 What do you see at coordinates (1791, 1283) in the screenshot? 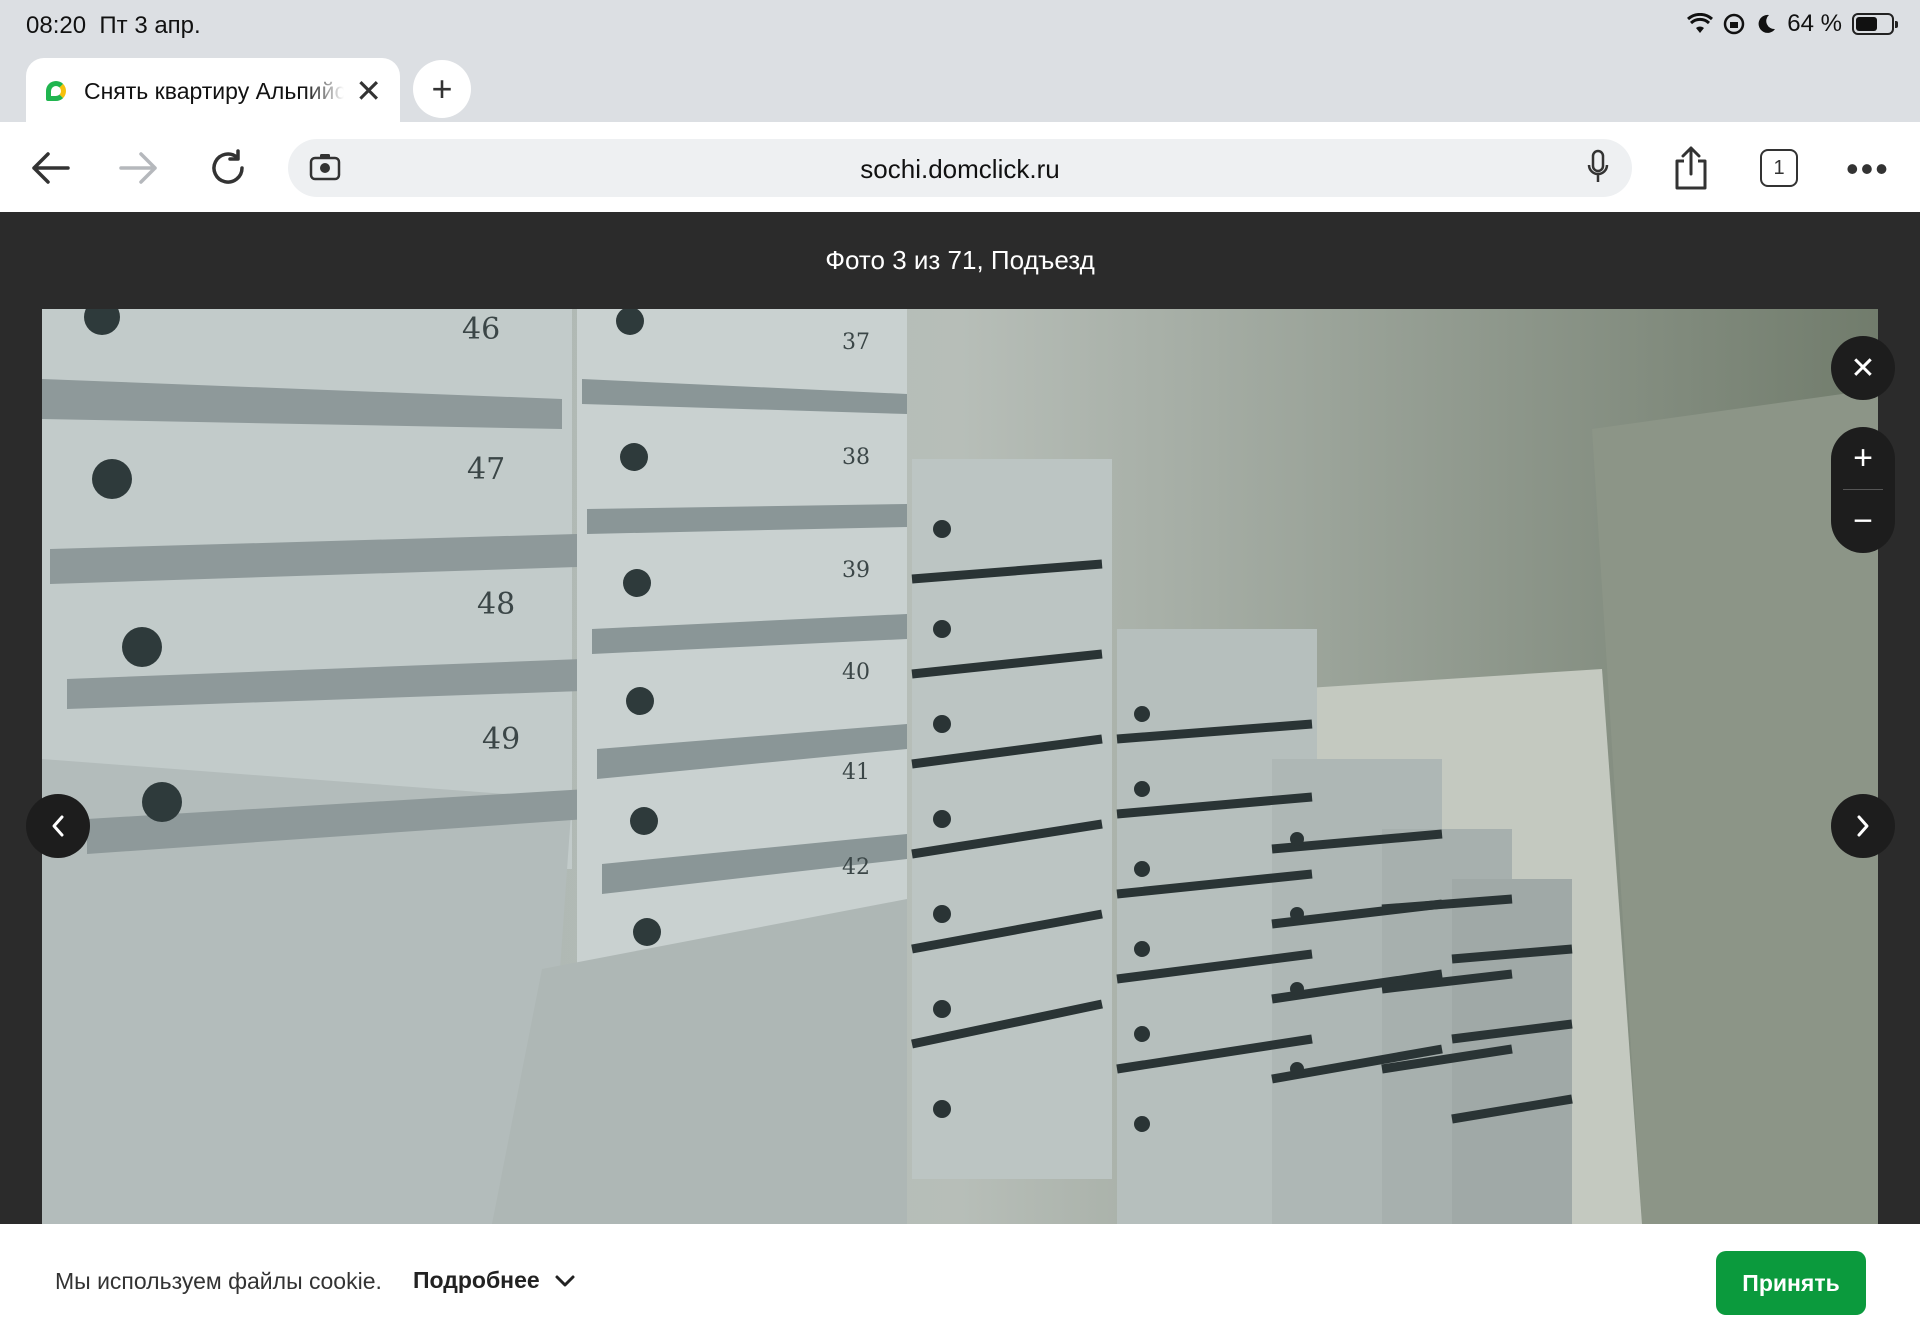
I see `accept-cookies-button: Принять` at bounding box center [1791, 1283].